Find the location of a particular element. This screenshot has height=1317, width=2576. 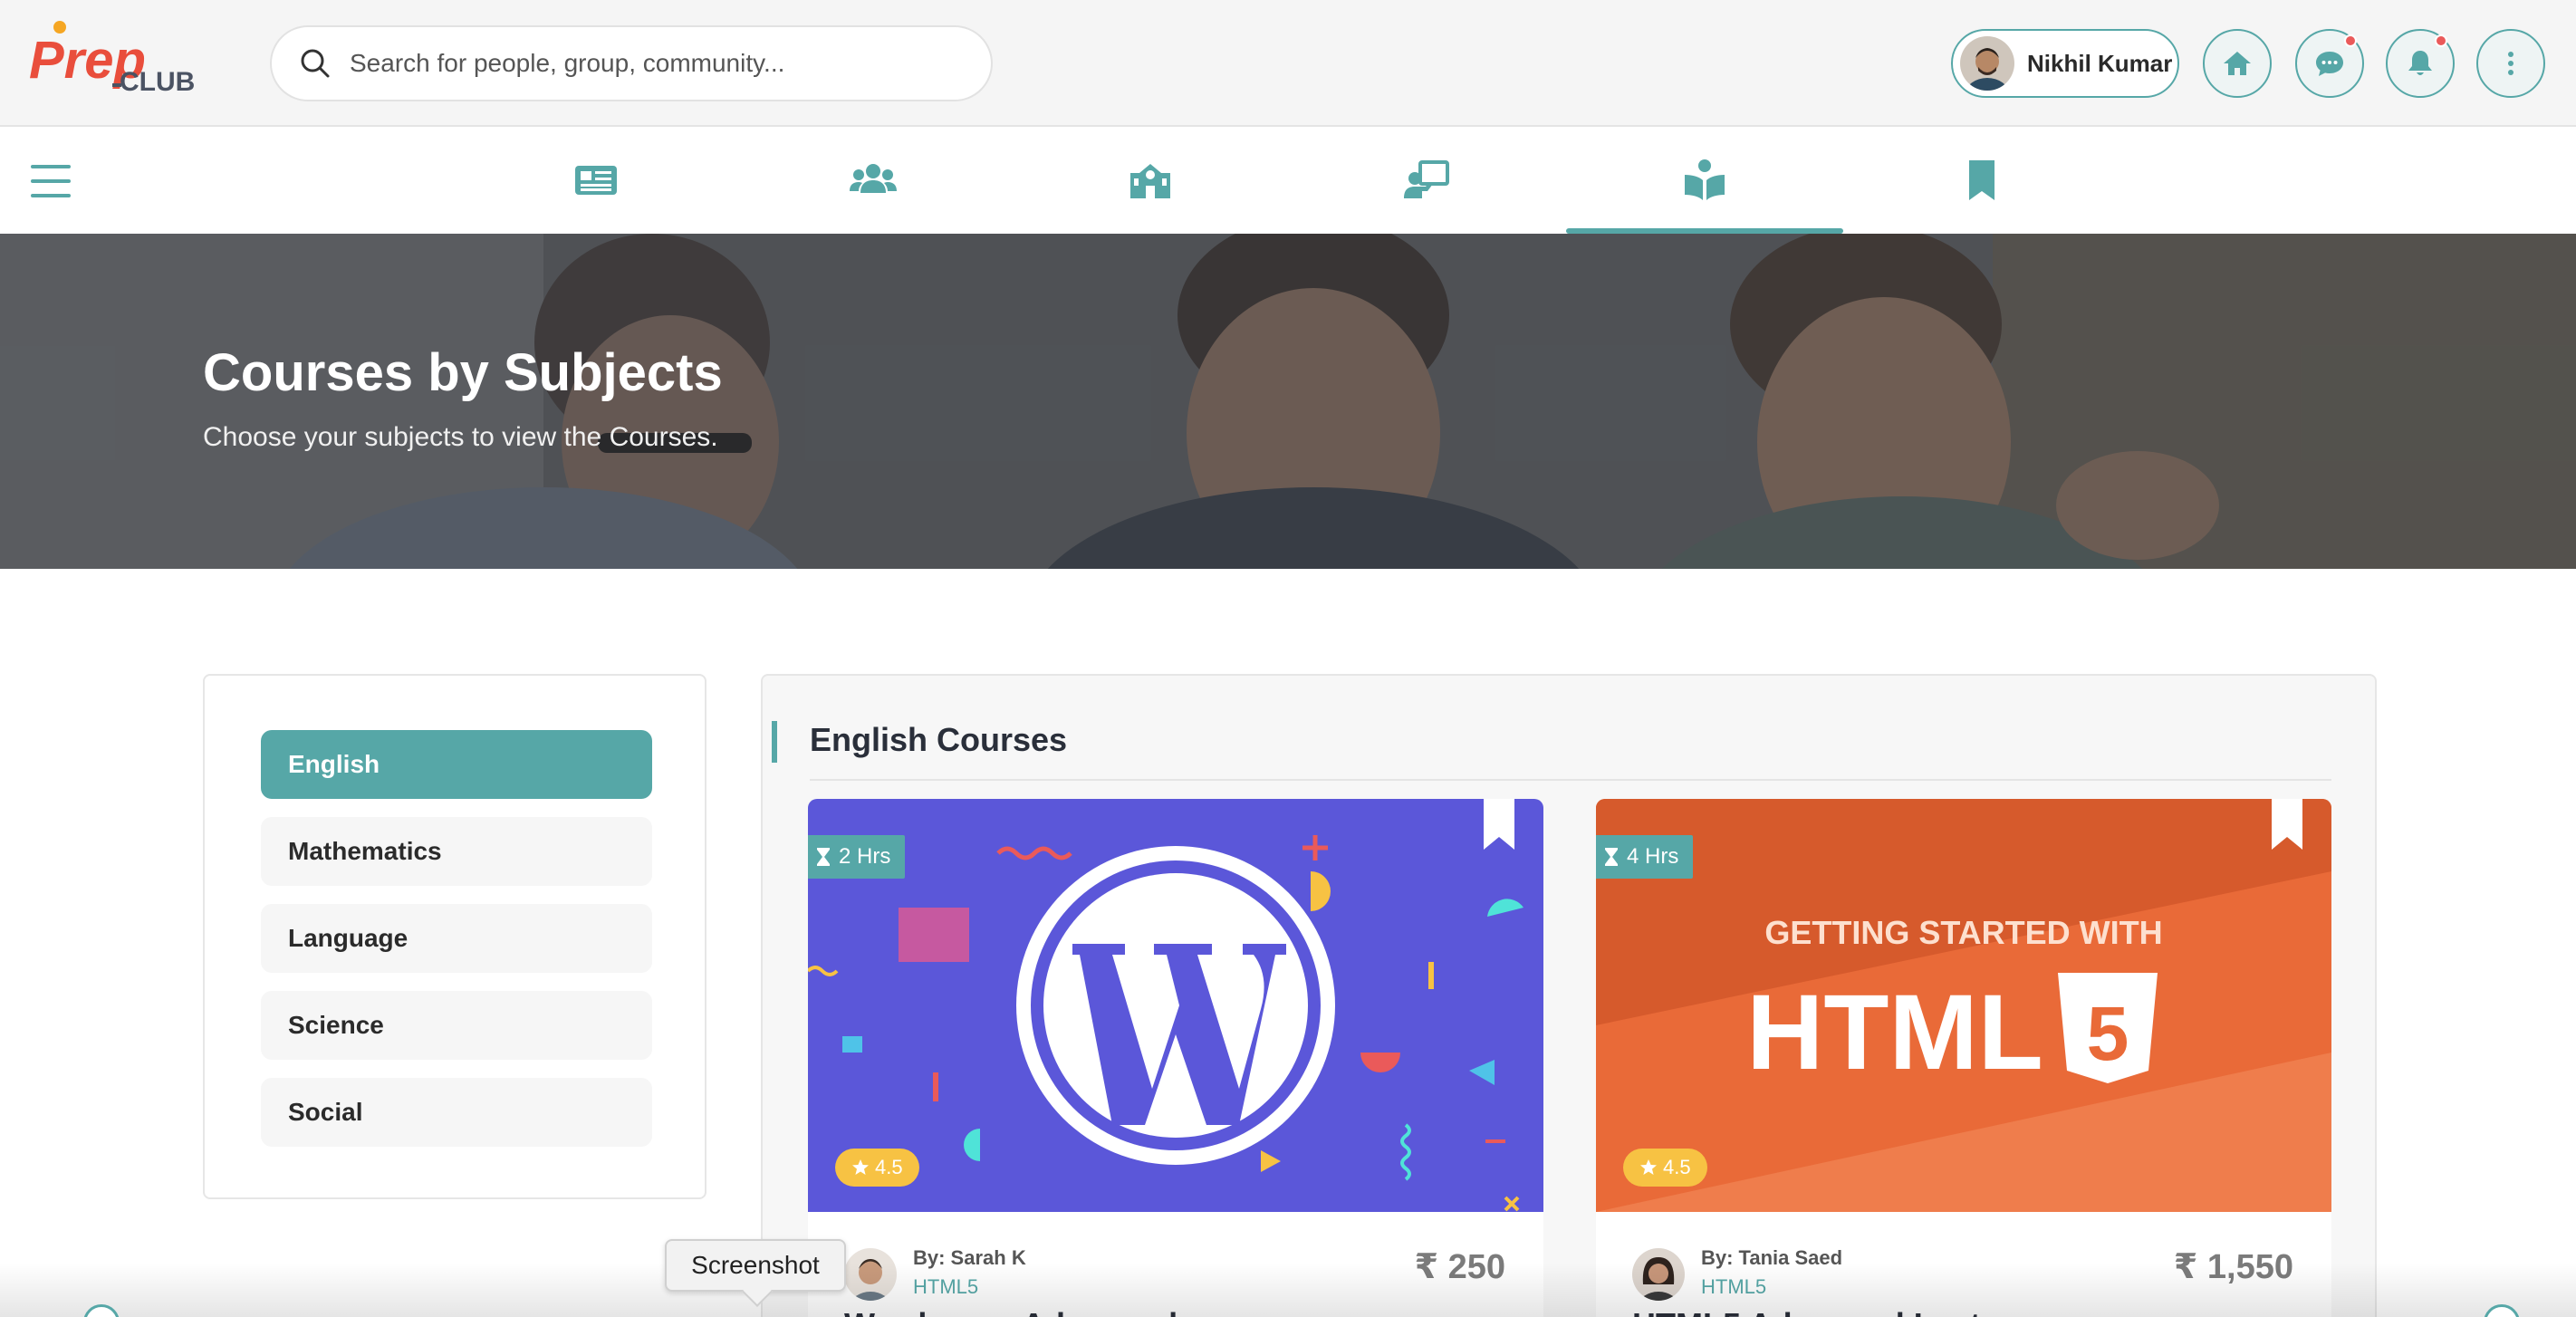

tab-groups is located at coordinates (873, 180).